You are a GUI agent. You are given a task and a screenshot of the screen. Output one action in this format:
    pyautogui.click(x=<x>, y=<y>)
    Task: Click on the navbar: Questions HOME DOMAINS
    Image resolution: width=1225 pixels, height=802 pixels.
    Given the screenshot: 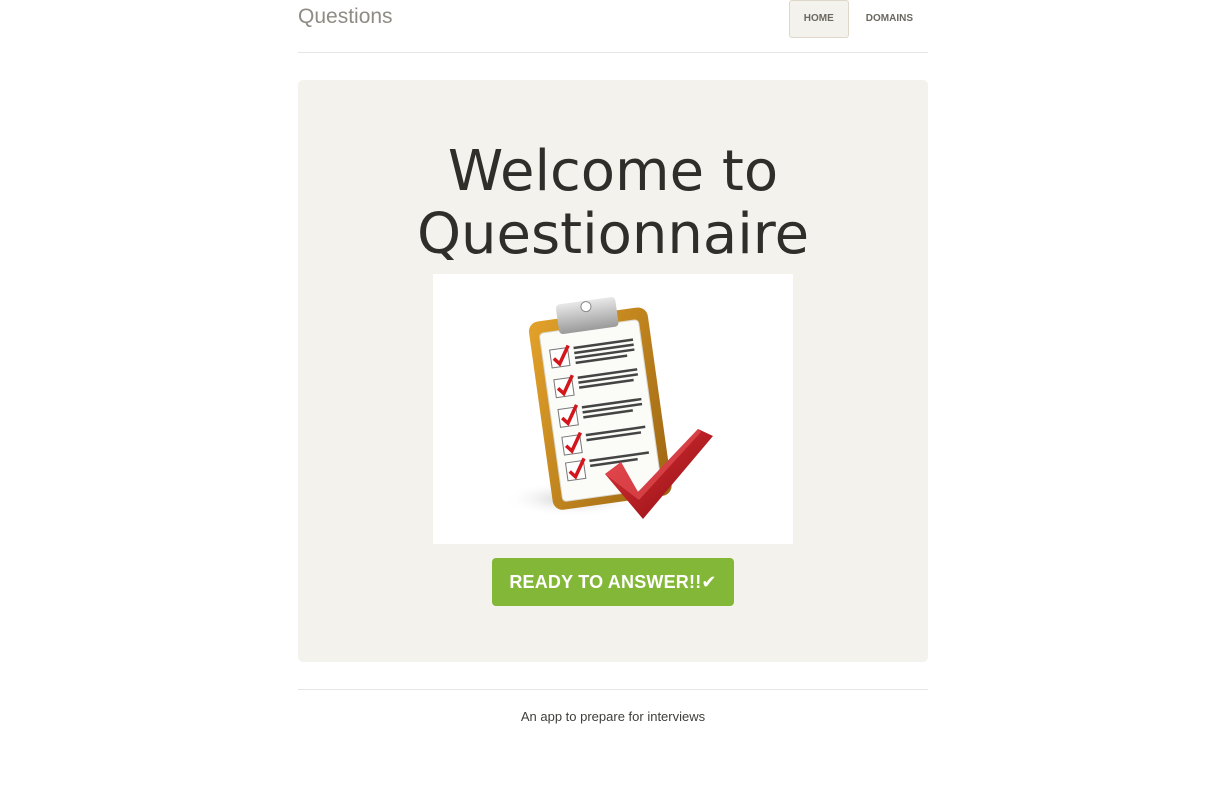 What is the action you would take?
    pyautogui.click(x=613, y=26)
    